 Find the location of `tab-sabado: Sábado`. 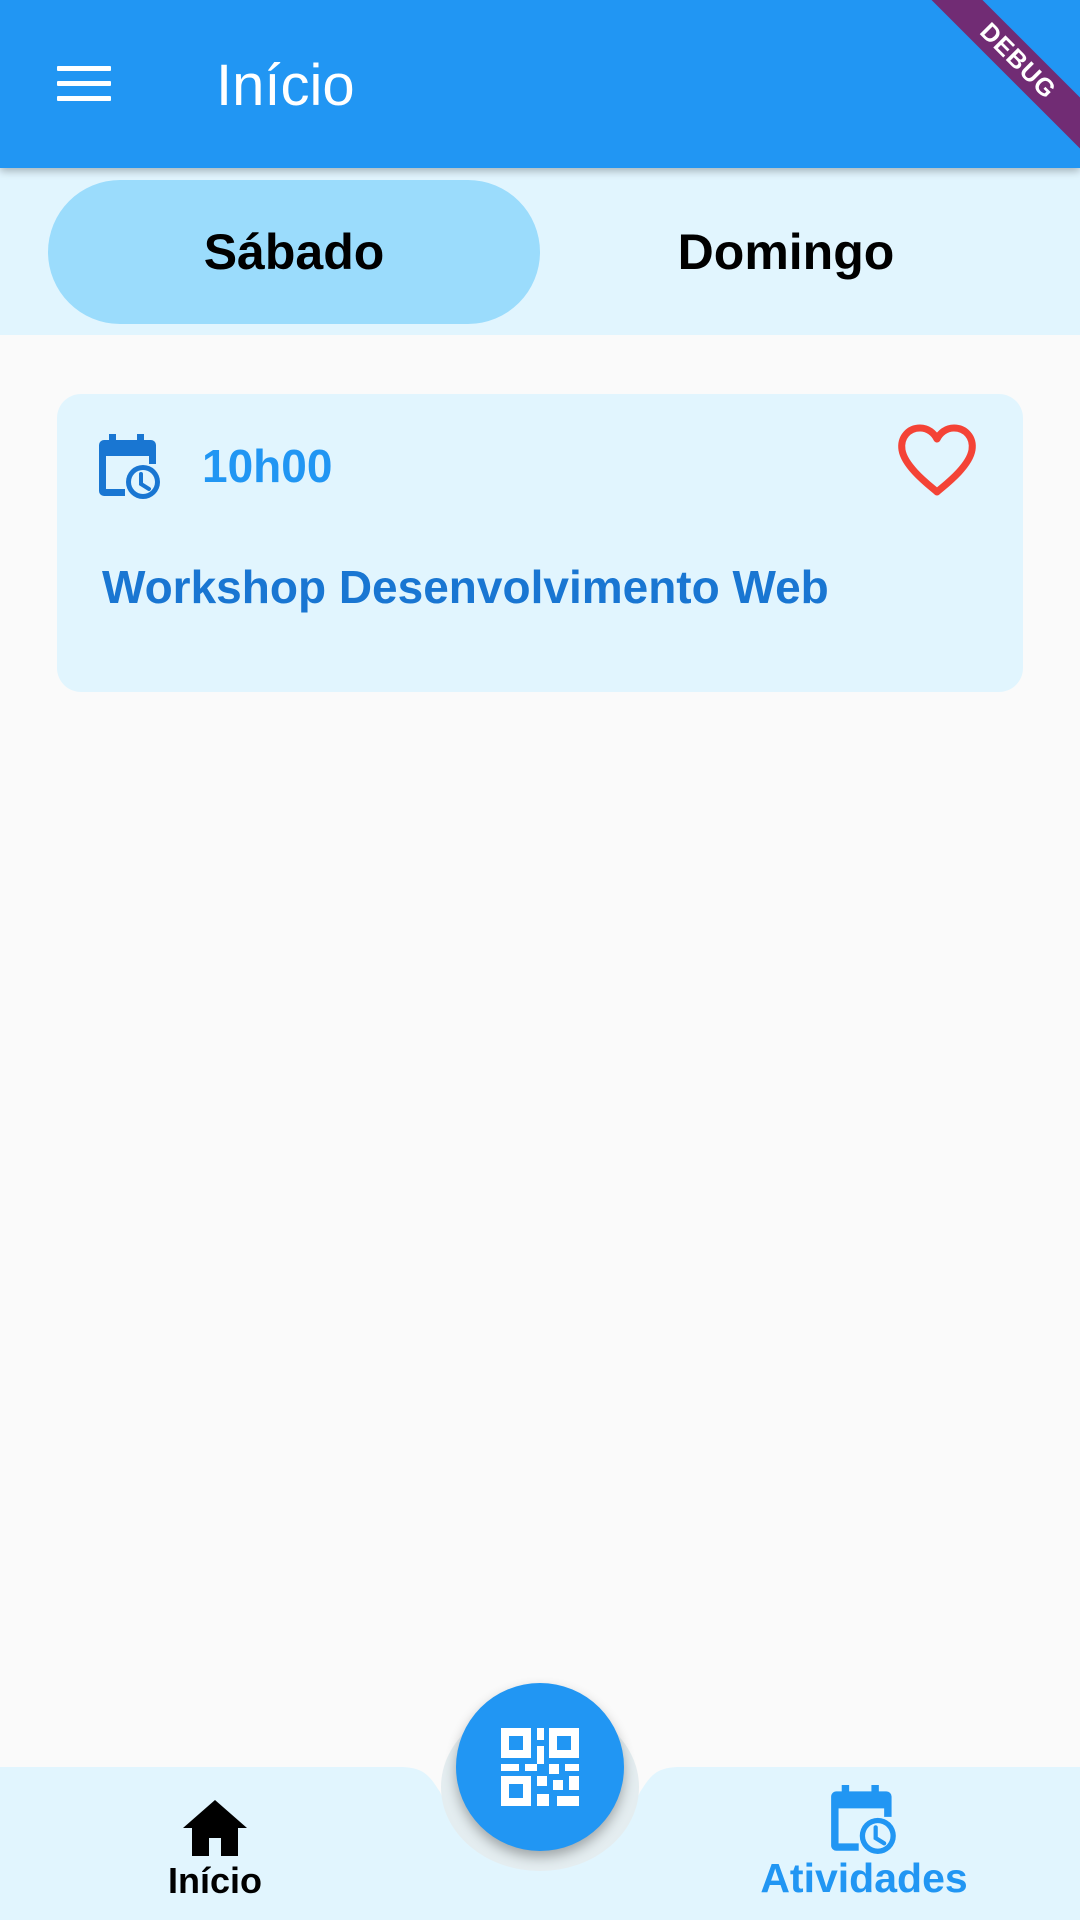

tab-sabado: Sábado is located at coordinates (294, 252).